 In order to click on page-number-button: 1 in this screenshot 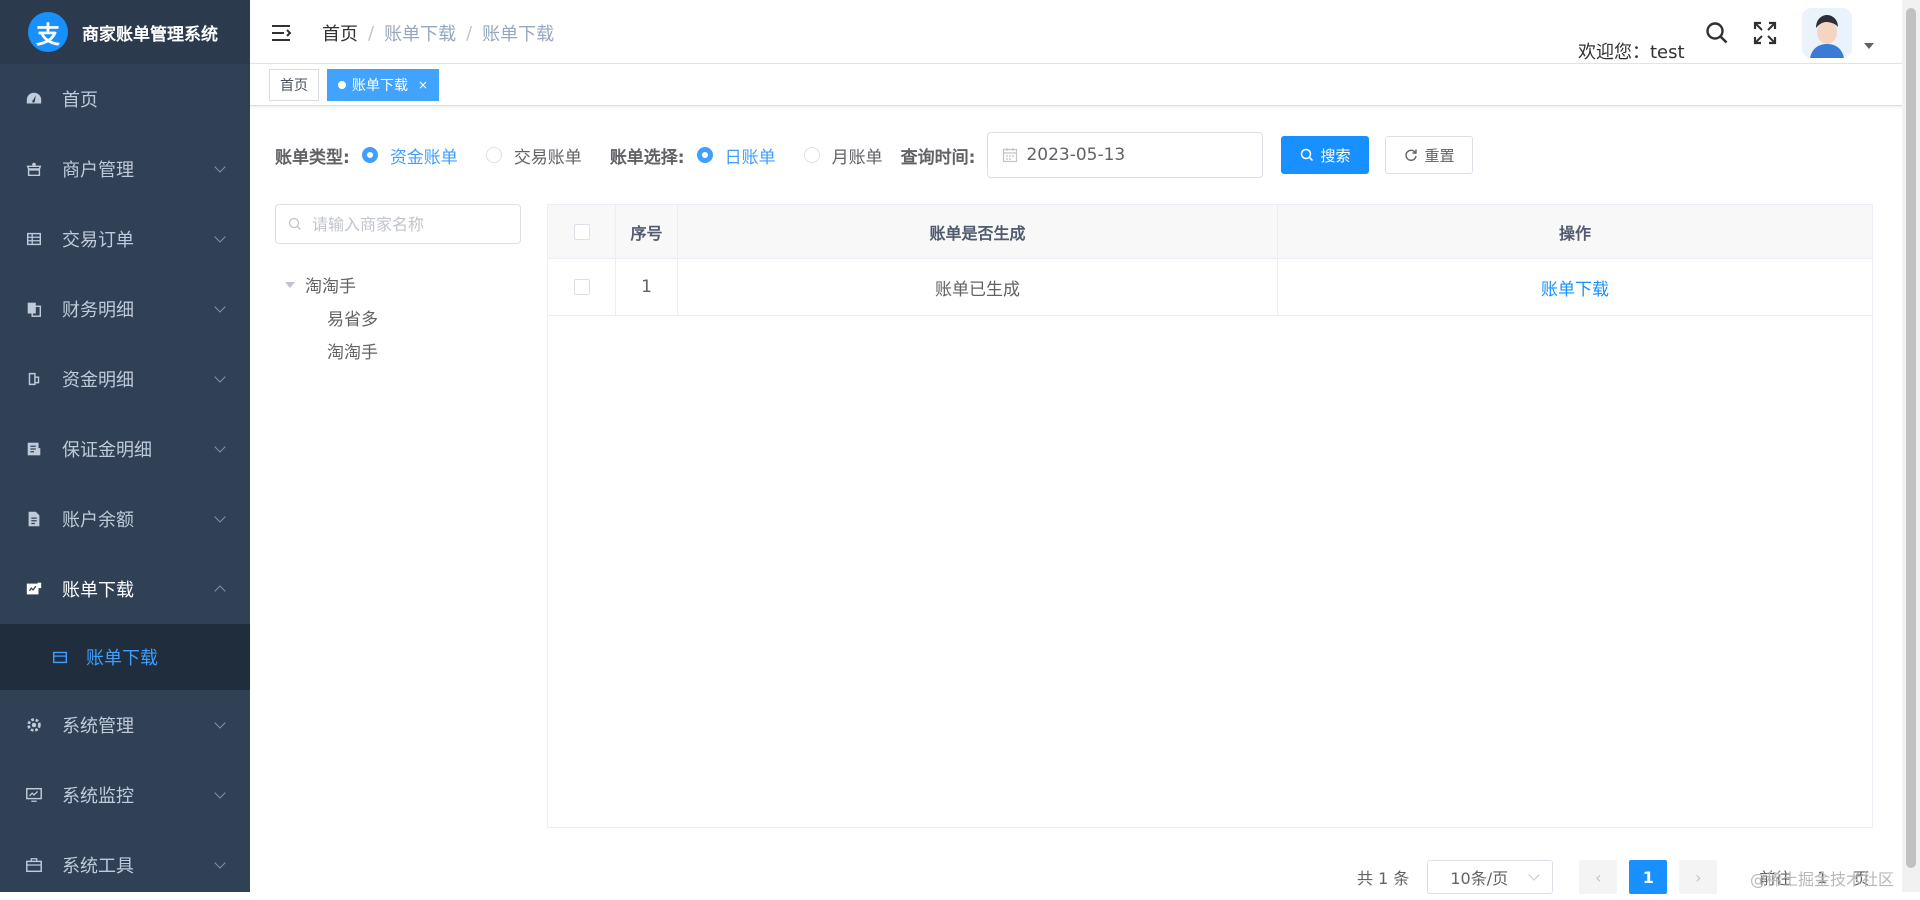, I will do `click(1648, 877)`.